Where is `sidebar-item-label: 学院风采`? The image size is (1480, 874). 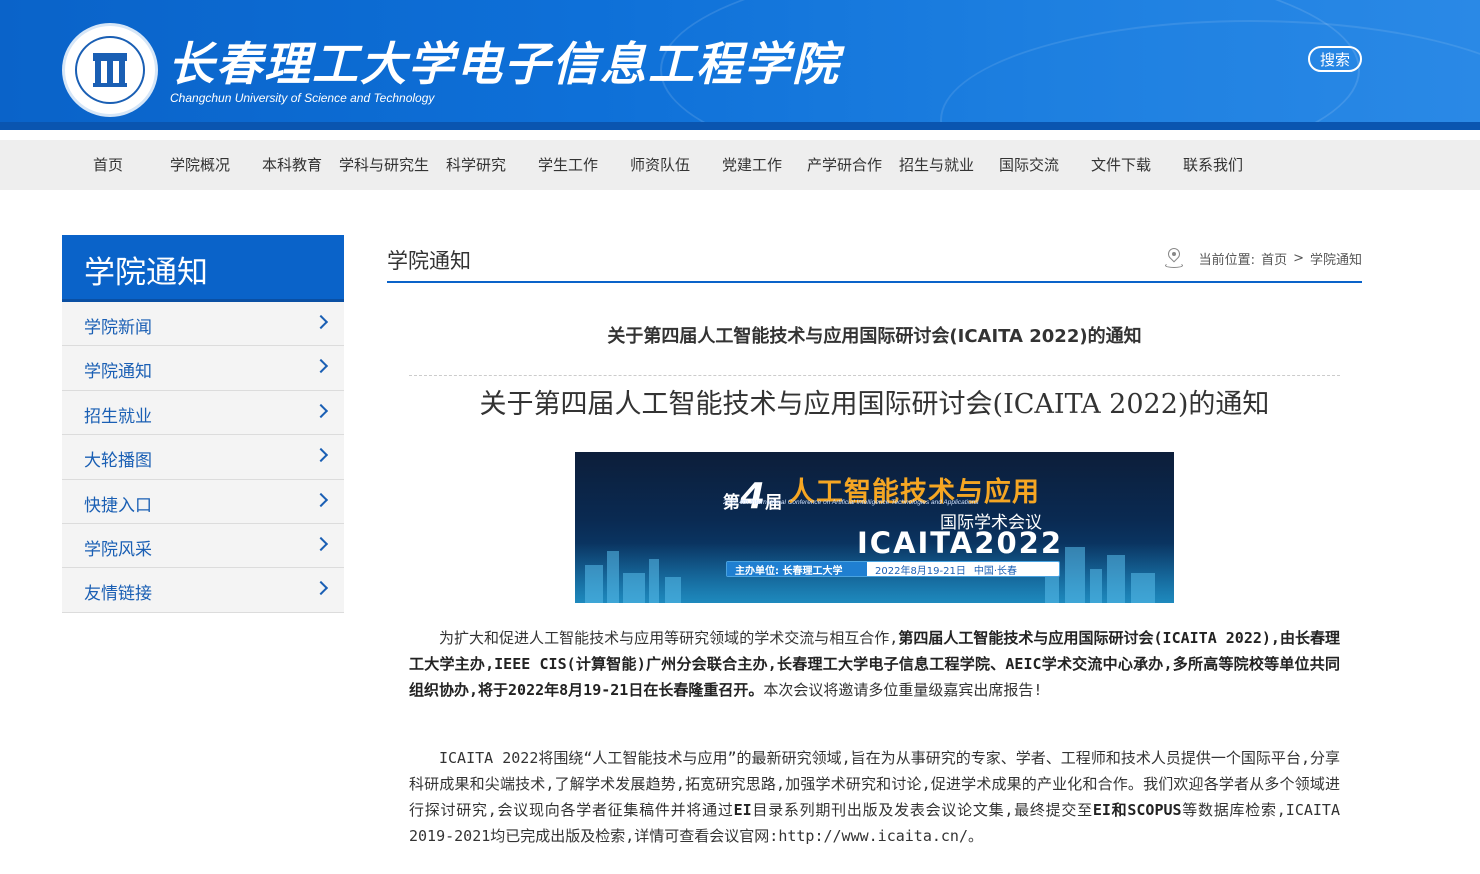
sidebar-item-label: 学院风采 is located at coordinates (118, 549).